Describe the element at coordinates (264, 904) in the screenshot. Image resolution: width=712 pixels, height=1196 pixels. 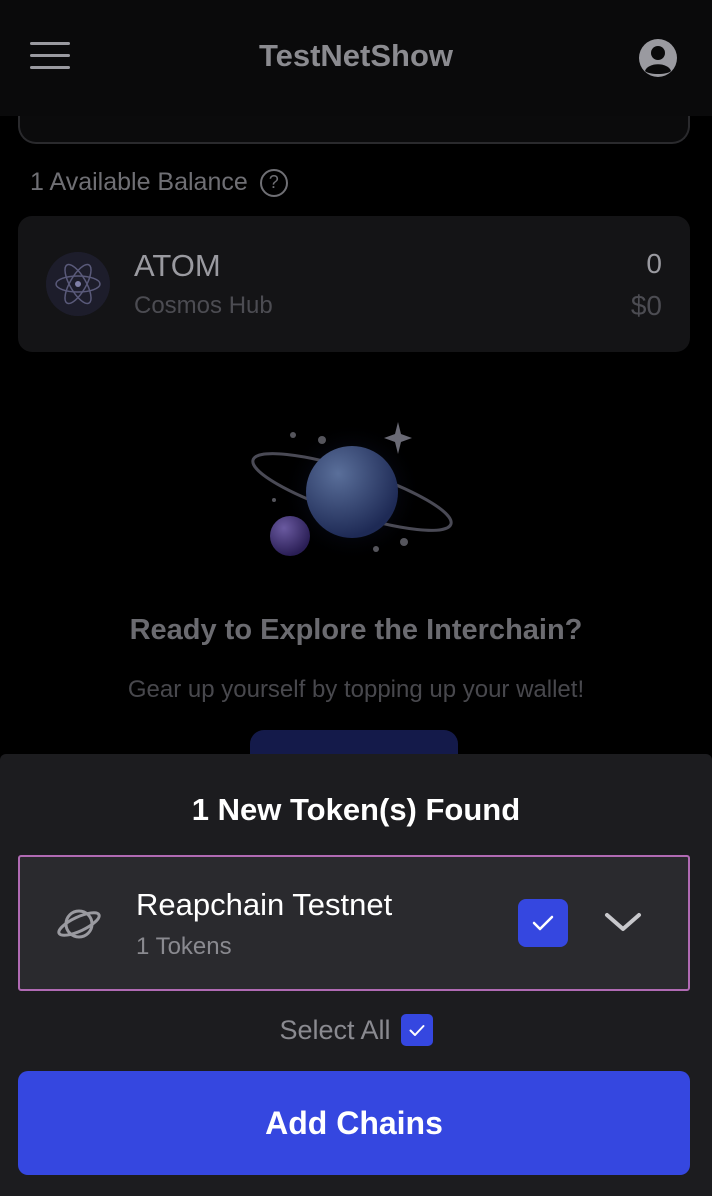
I see `chain-name: Reapchain Testnet` at that location.